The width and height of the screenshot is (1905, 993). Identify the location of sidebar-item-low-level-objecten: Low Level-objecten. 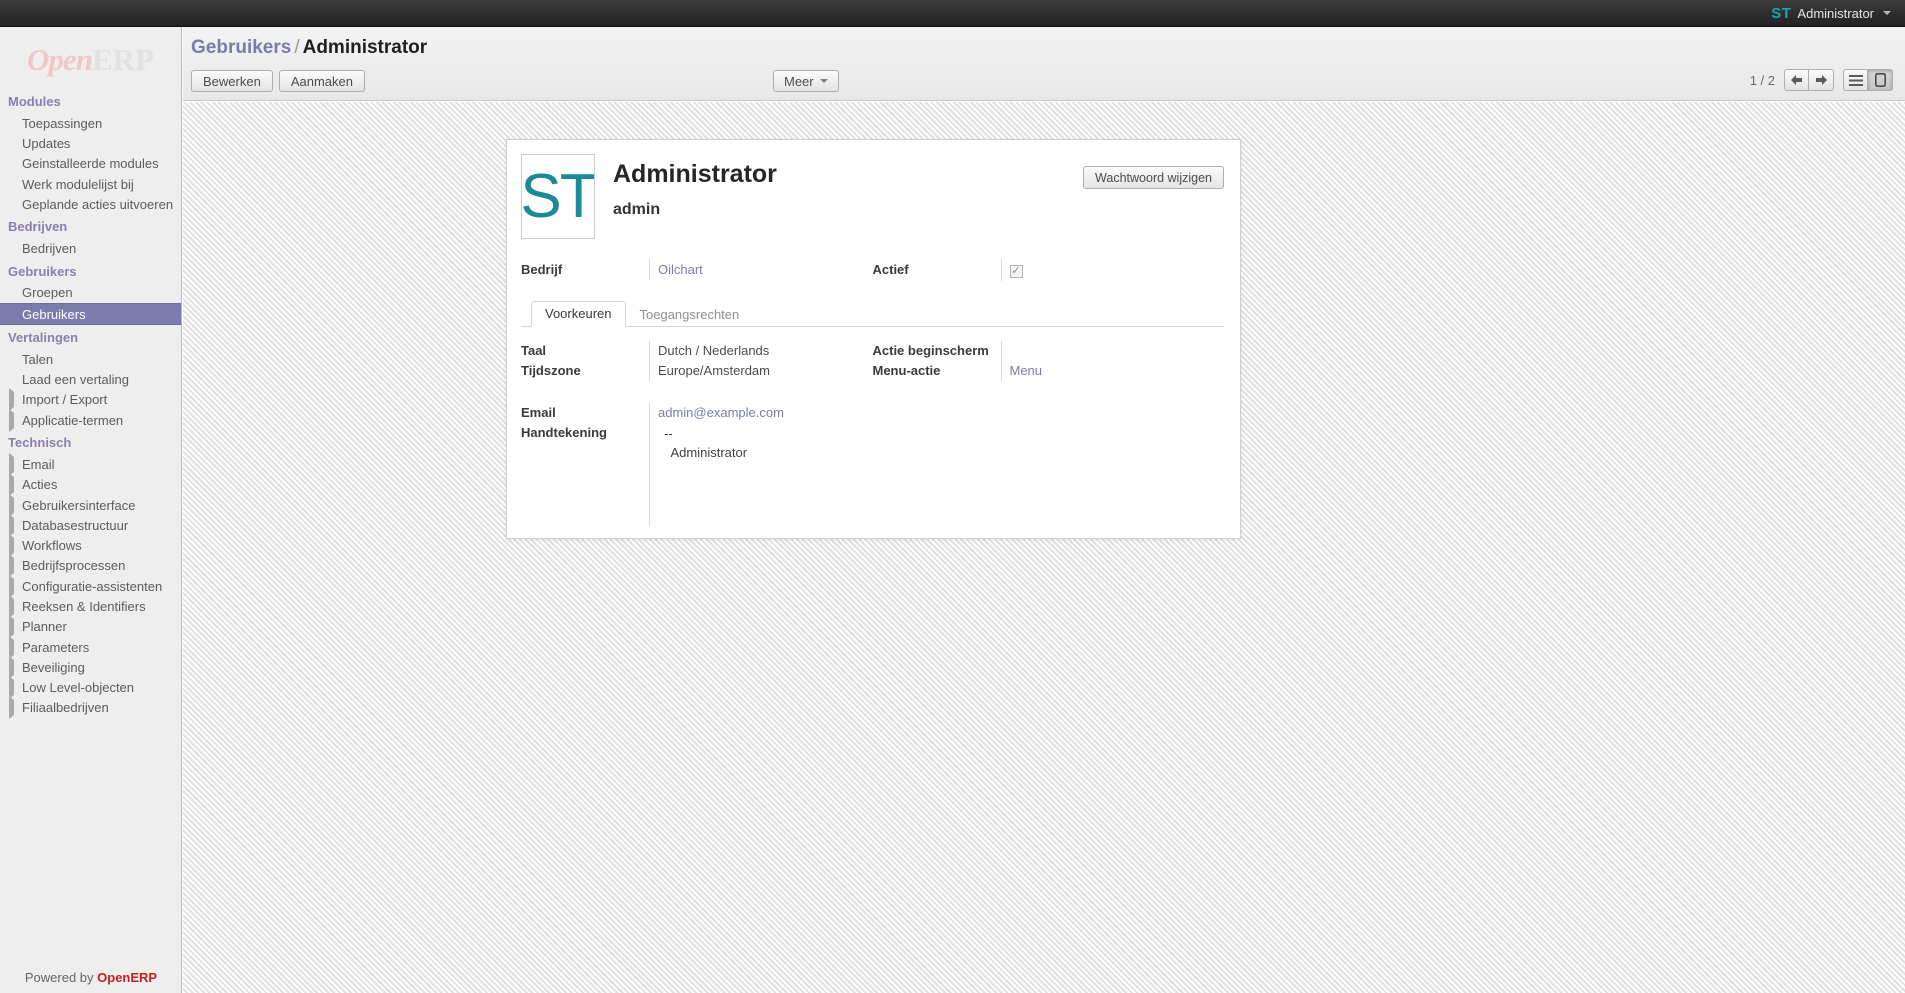
(90, 688).